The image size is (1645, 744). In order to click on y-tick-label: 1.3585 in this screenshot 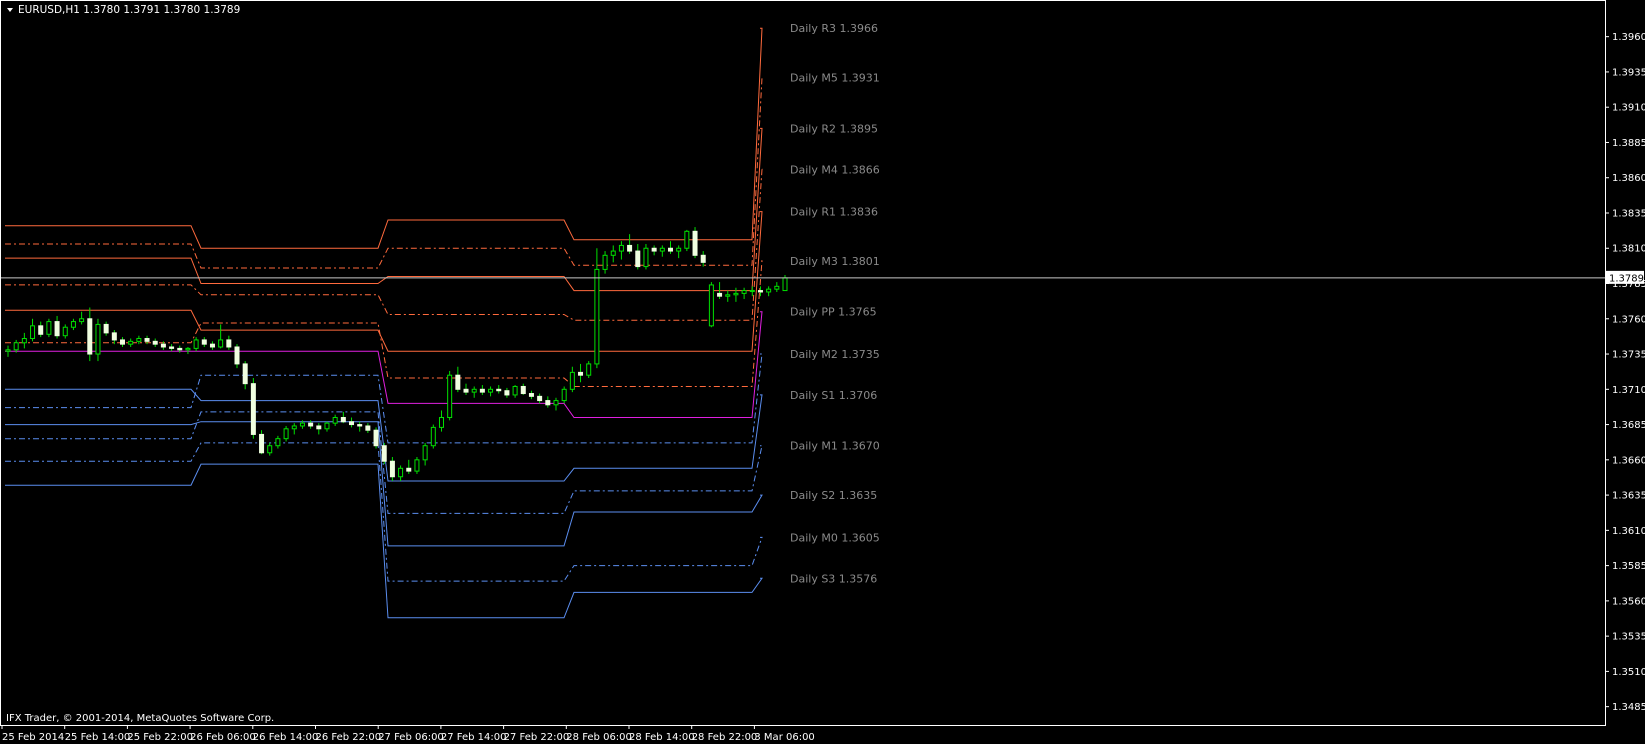, I will do `click(1628, 566)`.